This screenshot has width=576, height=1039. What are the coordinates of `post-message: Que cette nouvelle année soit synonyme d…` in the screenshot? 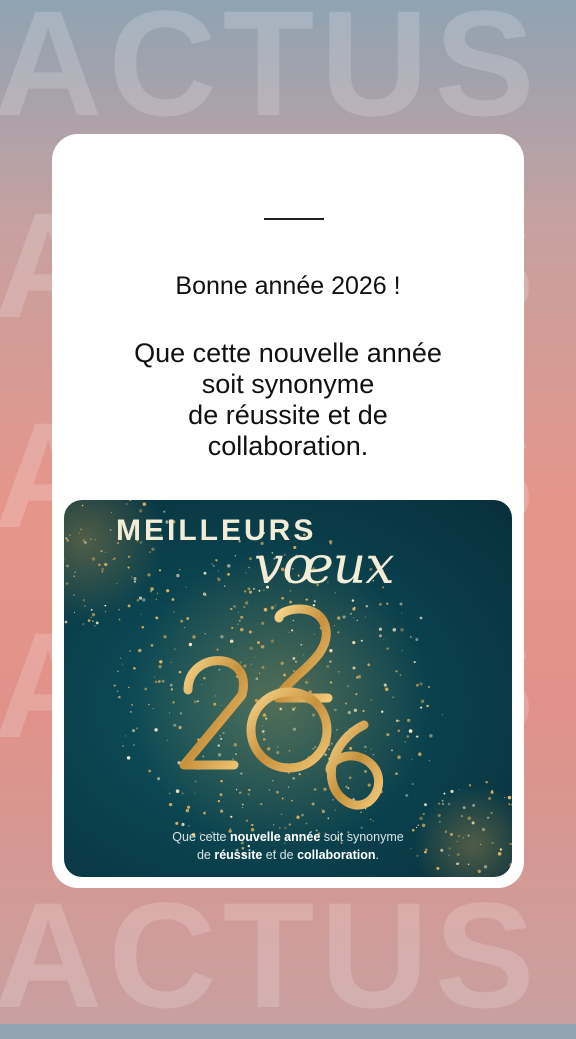 It's located at (288, 400).